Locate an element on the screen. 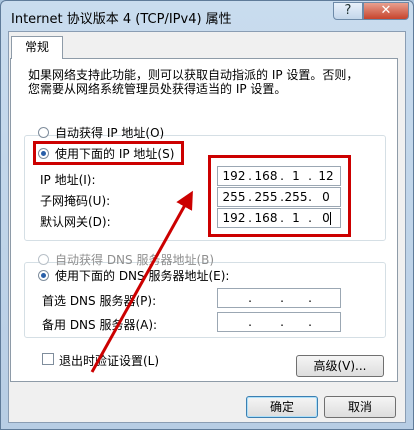 This screenshot has width=414, height=430. ip-address-input: 192 . 168 . 1 . 12 is located at coordinates (279, 176).